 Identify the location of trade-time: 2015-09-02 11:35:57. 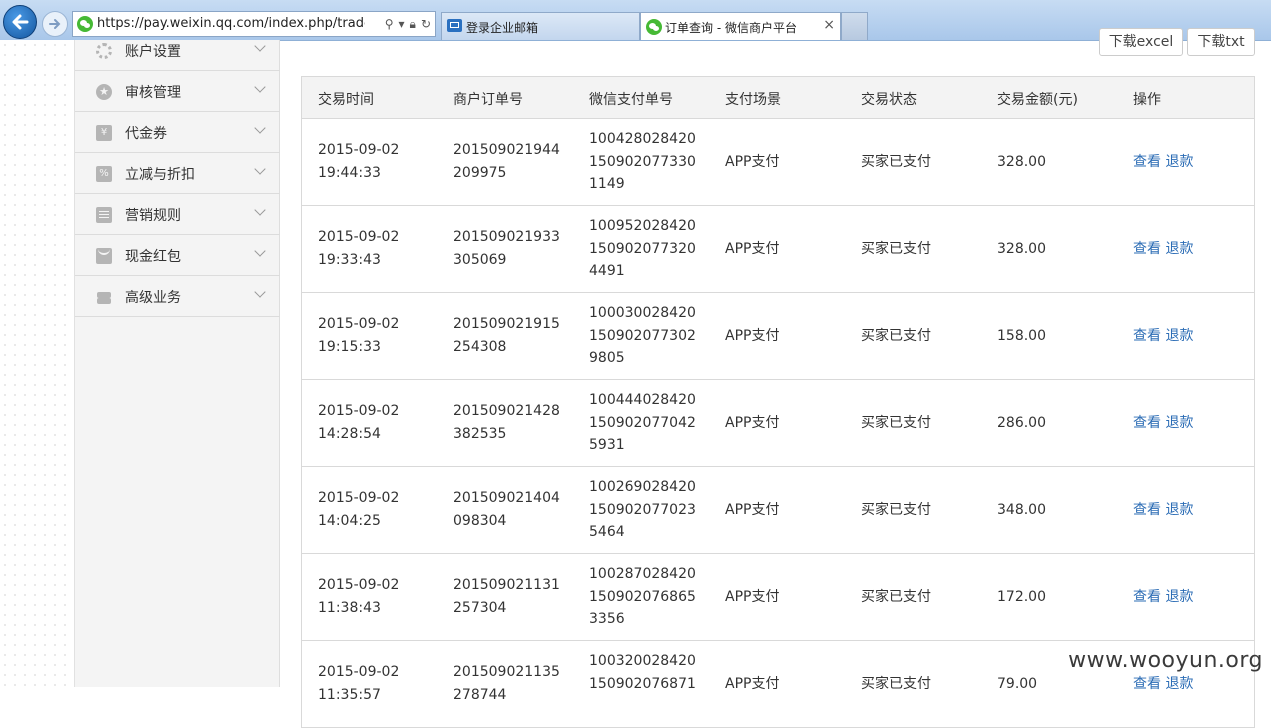
(359, 683).